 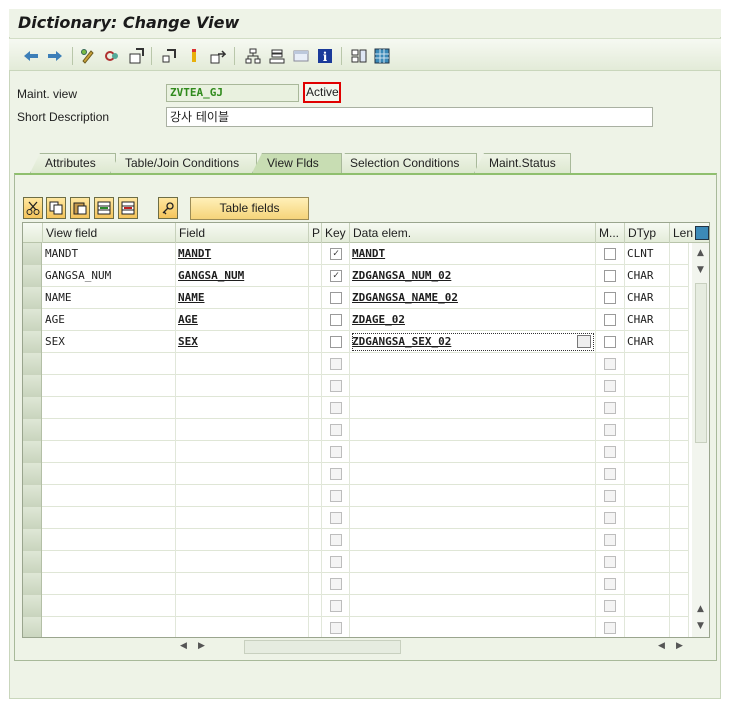 What do you see at coordinates (252, 55) in the screenshot?
I see `hierarchy-icon` at bounding box center [252, 55].